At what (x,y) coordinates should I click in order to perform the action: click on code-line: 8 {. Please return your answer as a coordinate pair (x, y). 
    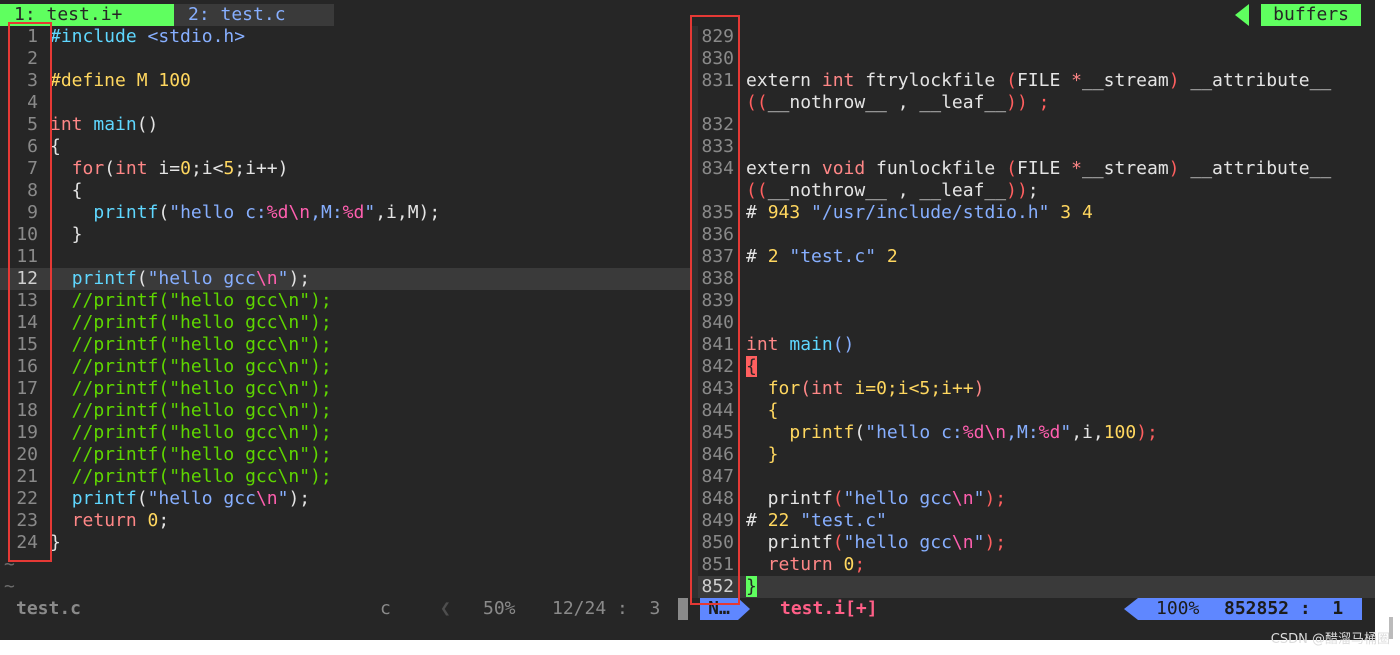
    Looking at the image, I should click on (345, 191).